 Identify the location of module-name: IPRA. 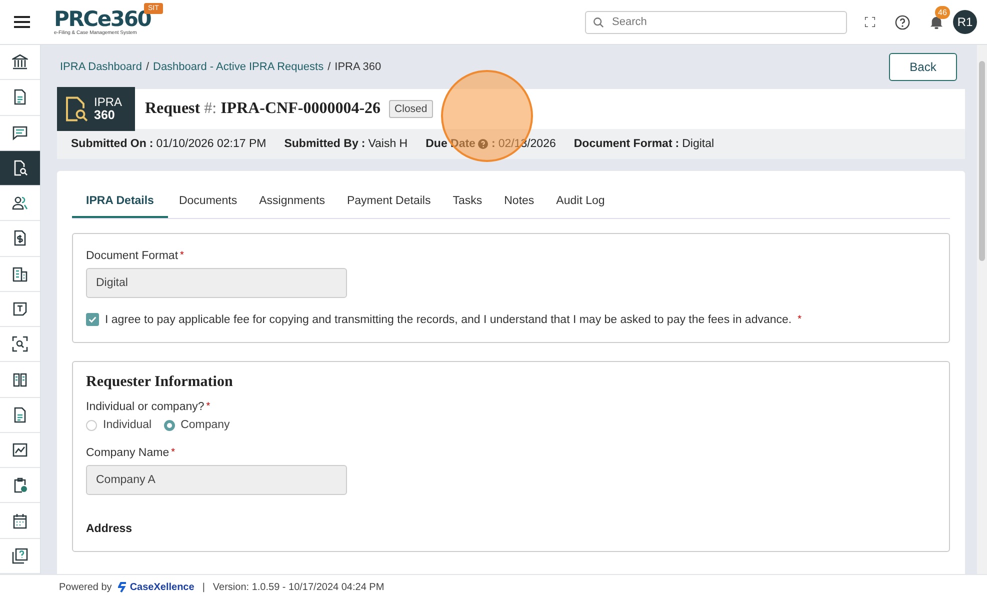
(108, 102).